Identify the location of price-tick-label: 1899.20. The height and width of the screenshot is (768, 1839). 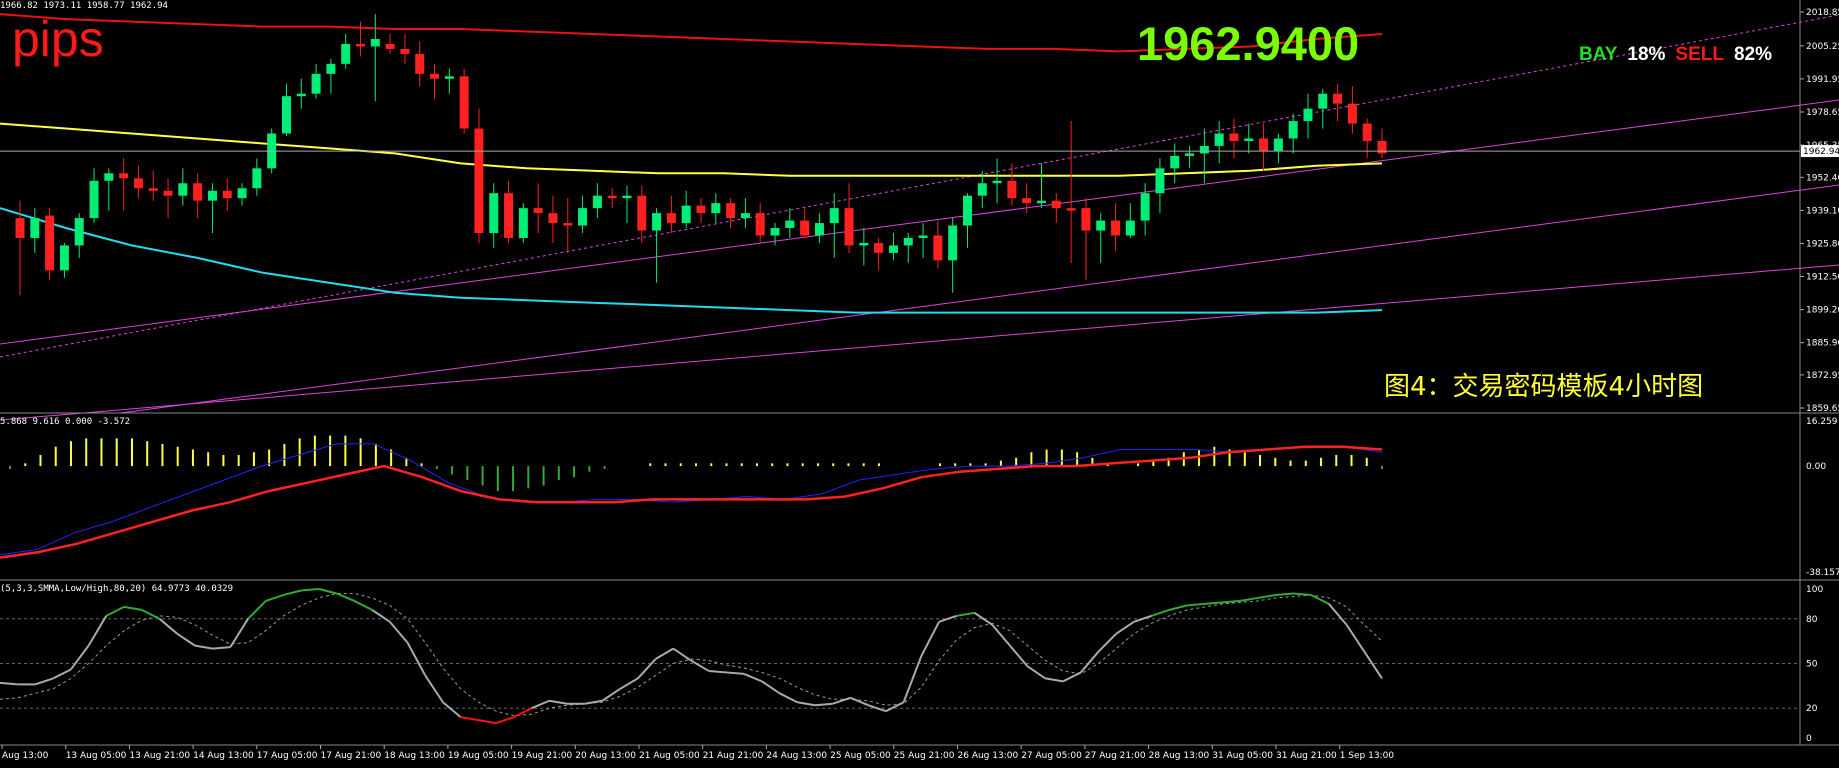
(1822, 311).